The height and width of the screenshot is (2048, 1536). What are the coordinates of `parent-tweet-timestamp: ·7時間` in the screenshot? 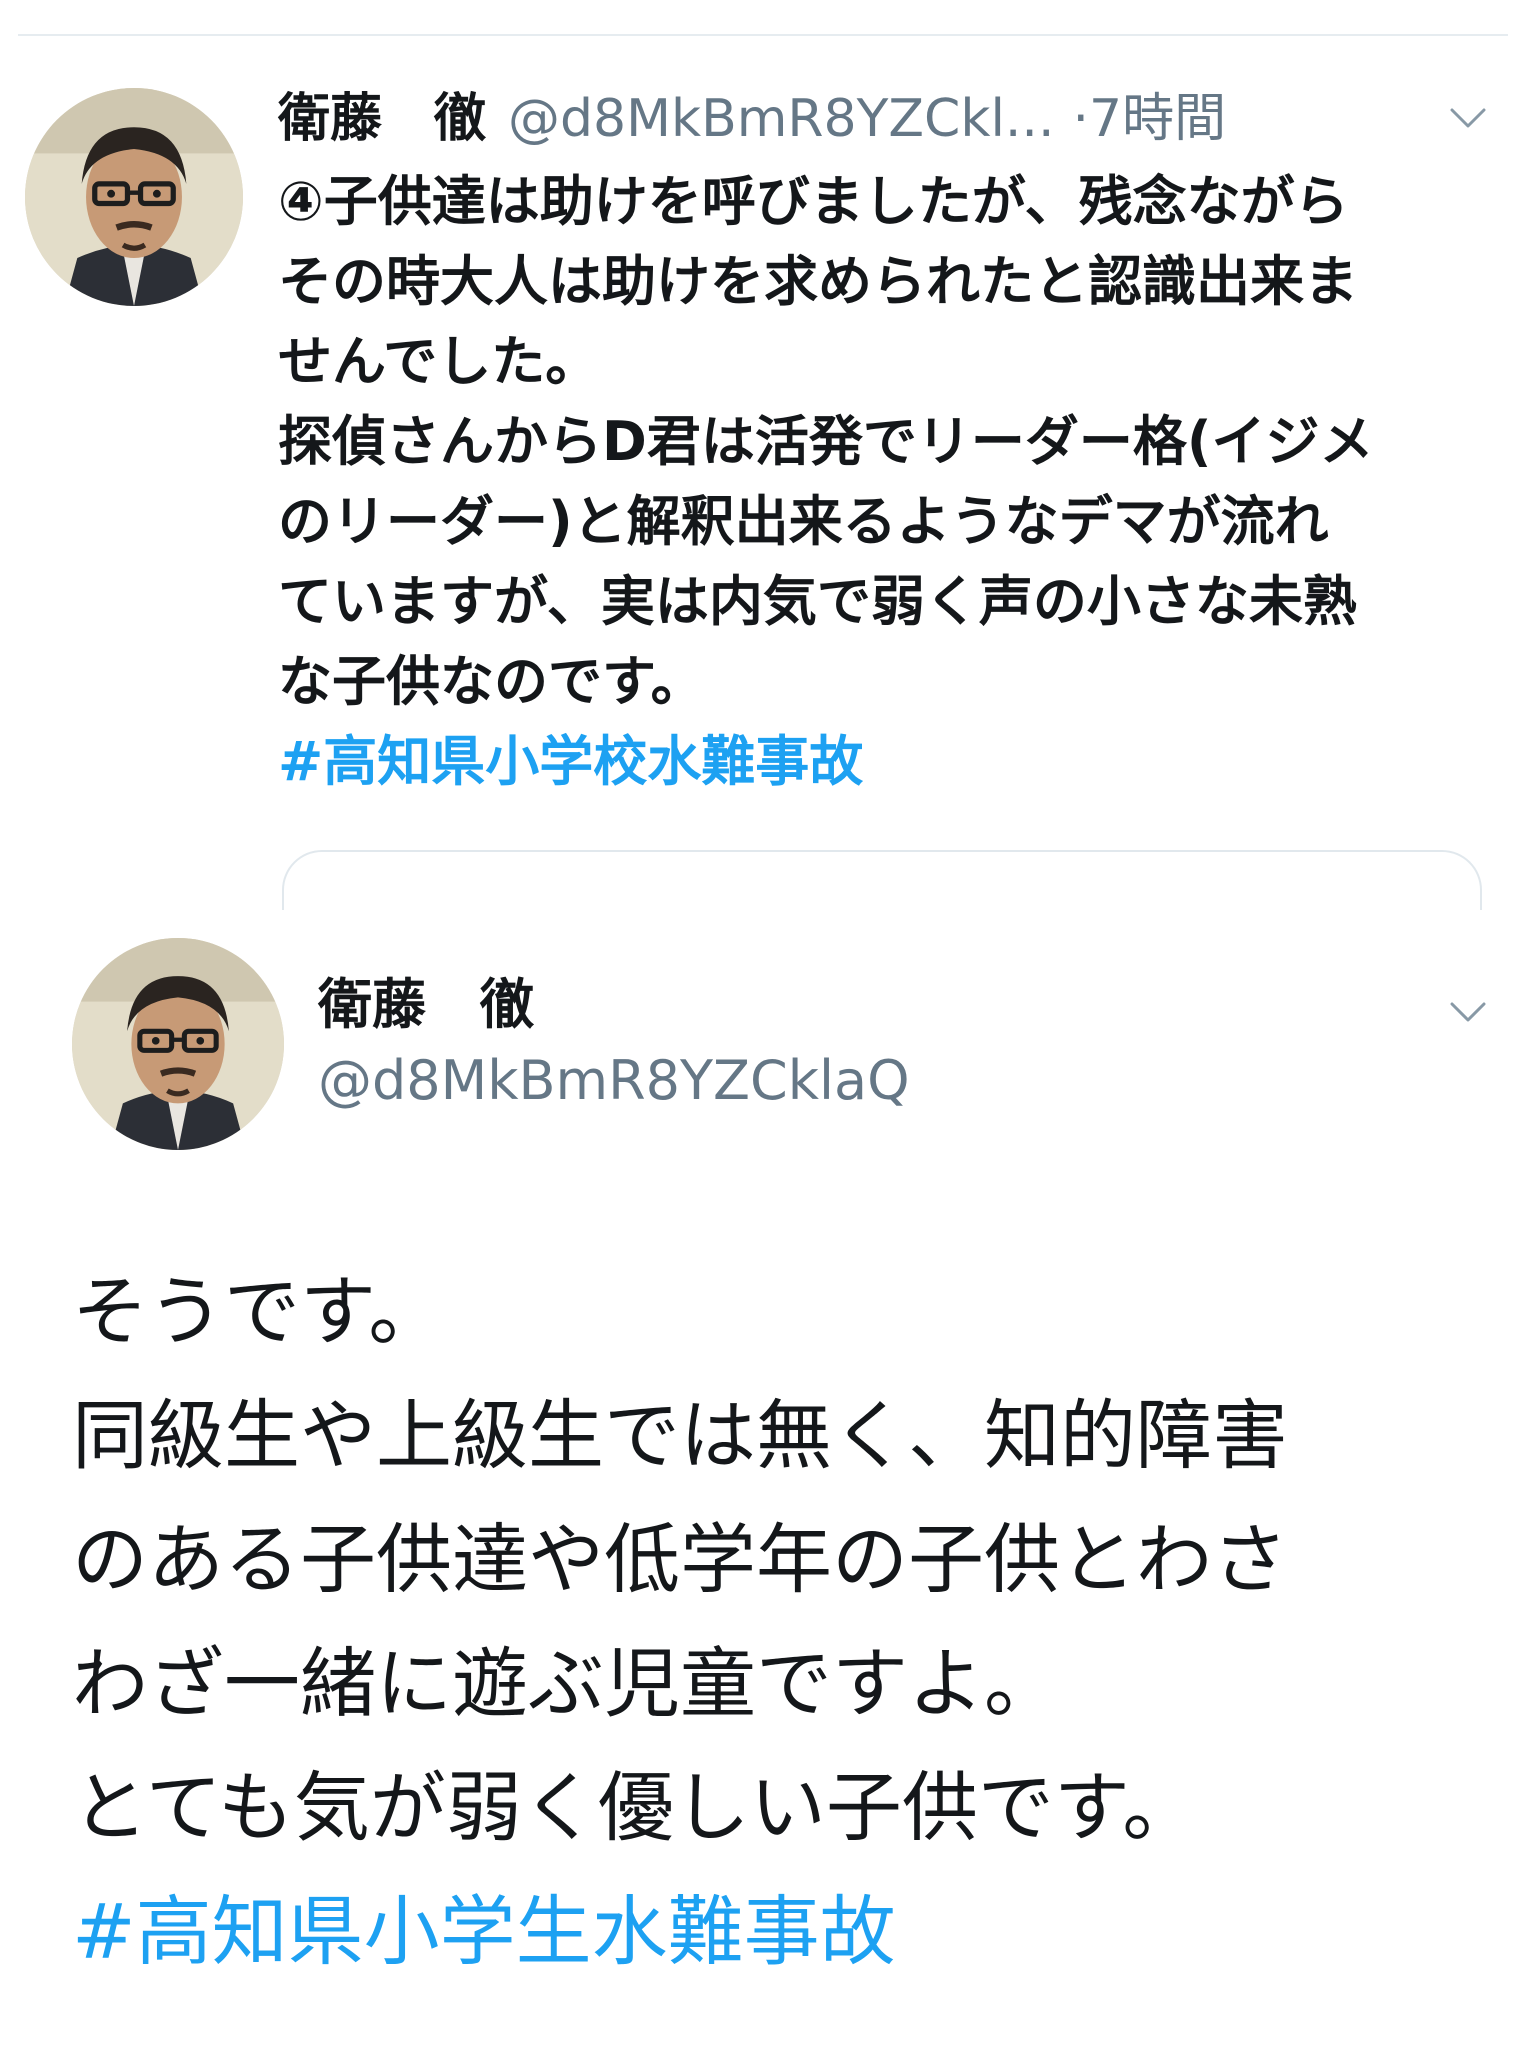 It's located at (1149, 119).